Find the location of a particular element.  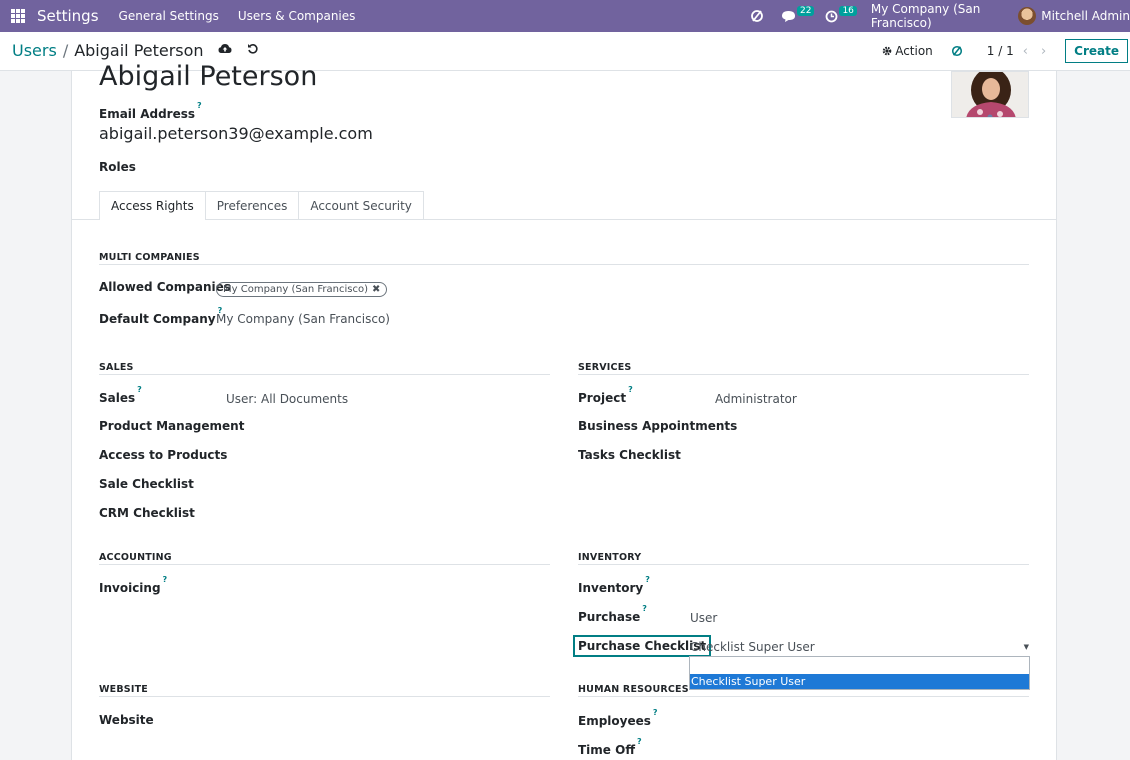

breadcrumb: Users / Abigail Peterson is located at coordinates (135, 50).